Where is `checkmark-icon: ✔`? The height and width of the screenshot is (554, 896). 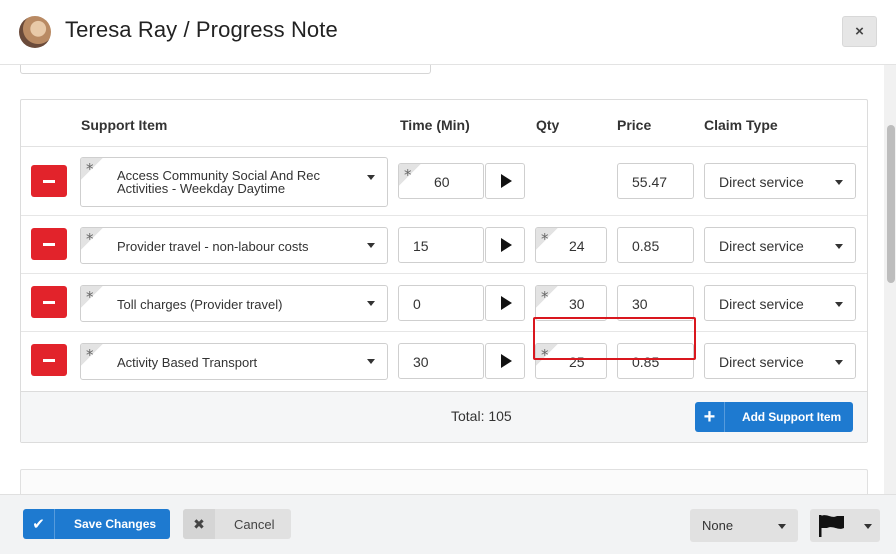
checkmark-icon: ✔ is located at coordinates (39, 524).